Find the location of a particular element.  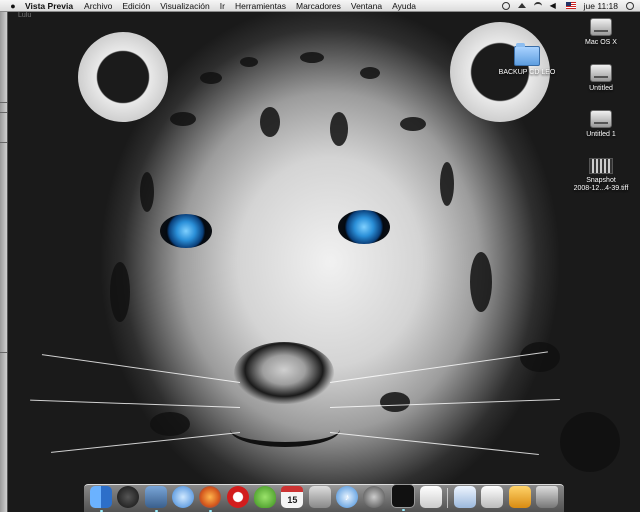

menu-clock: jue 11:18 is located at coordinates (601, 6).